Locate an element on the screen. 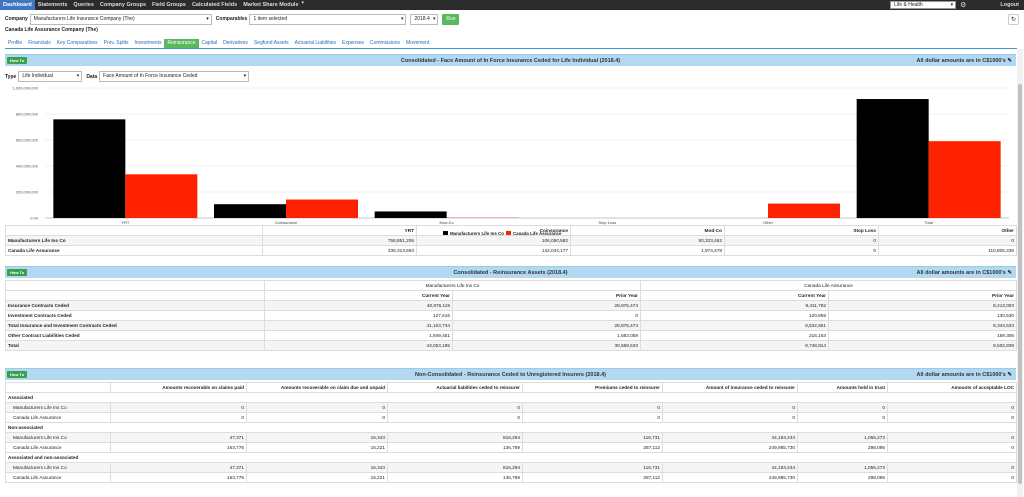 Image resolution: width=1024 pixels, height=497 pixels. scrollbar is located at coordinates (1020, 273).